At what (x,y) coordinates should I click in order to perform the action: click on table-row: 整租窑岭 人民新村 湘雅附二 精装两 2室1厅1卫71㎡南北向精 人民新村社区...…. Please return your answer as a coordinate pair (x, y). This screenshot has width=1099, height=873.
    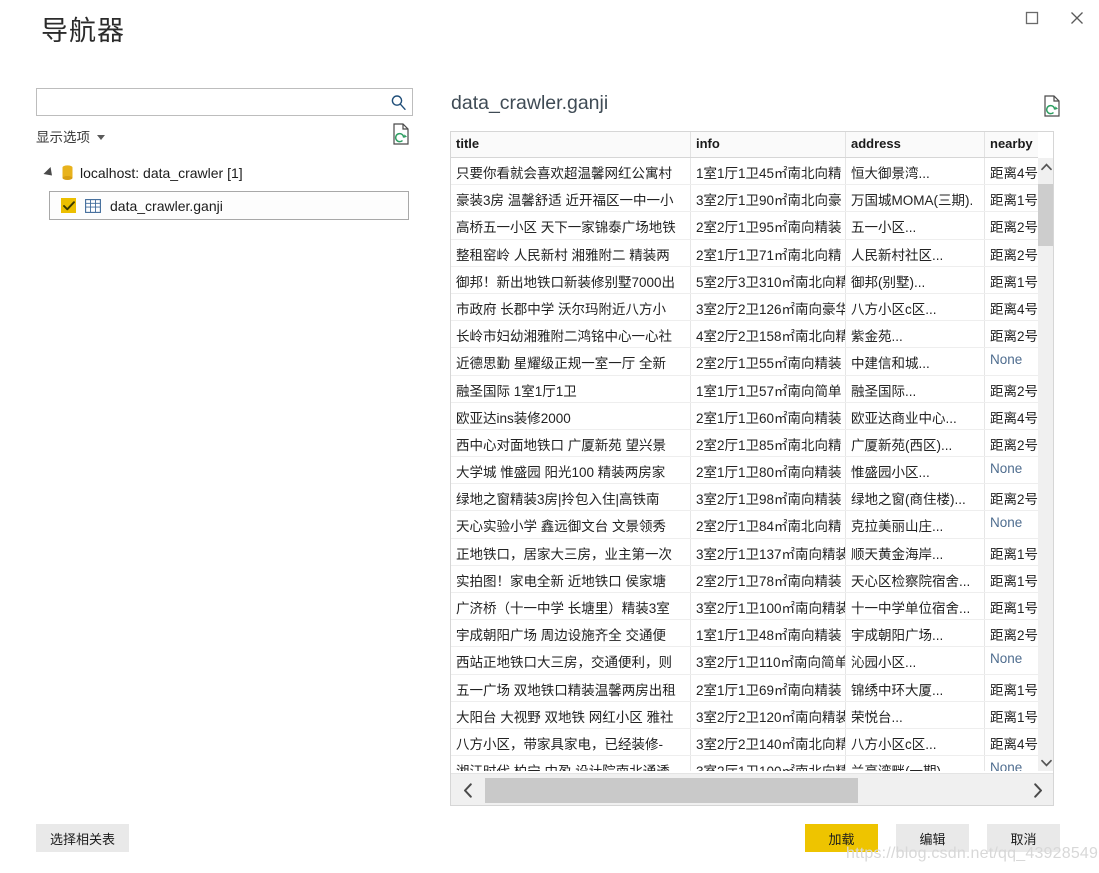
    Looking at the image, I should click on (744, 253).